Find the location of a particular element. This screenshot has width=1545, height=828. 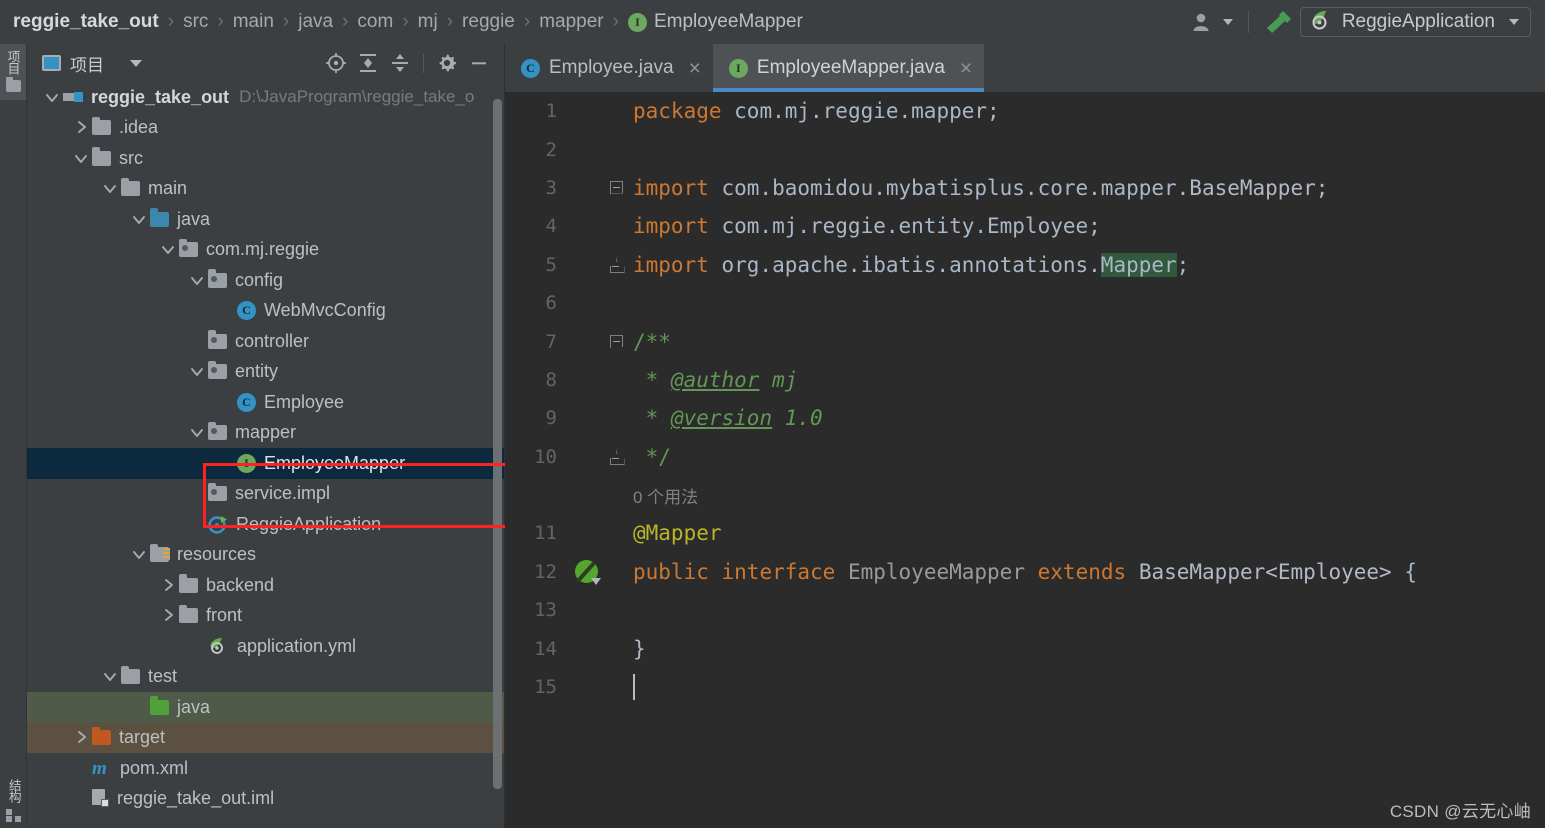

project-panel-header: 项目 is located at coordinates (266, 63).